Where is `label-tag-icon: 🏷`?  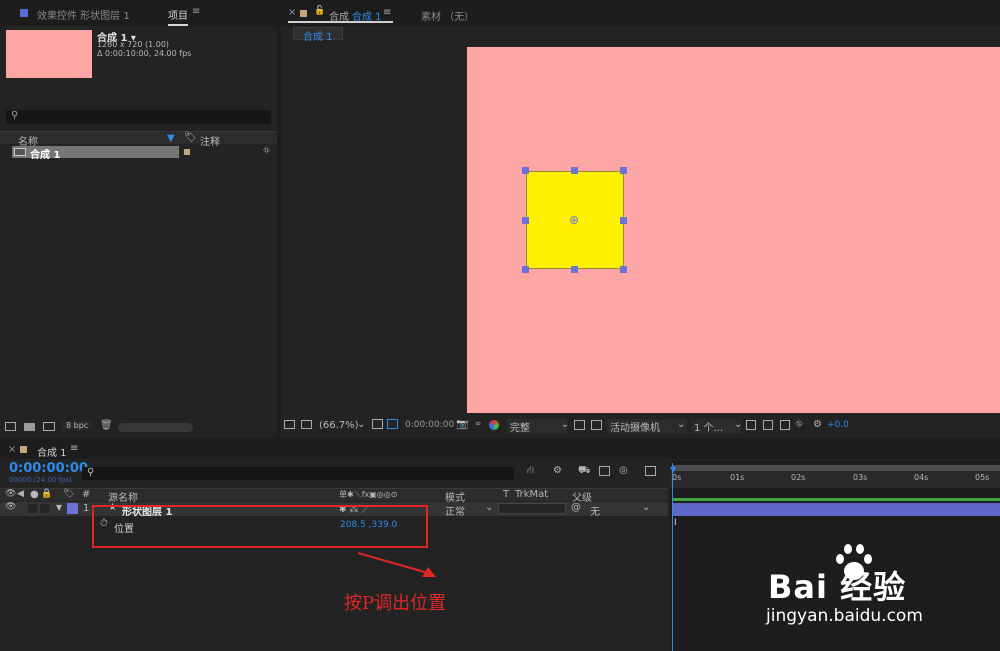
label-tag-icon: 🏷 is located at coordinates (68, 494).